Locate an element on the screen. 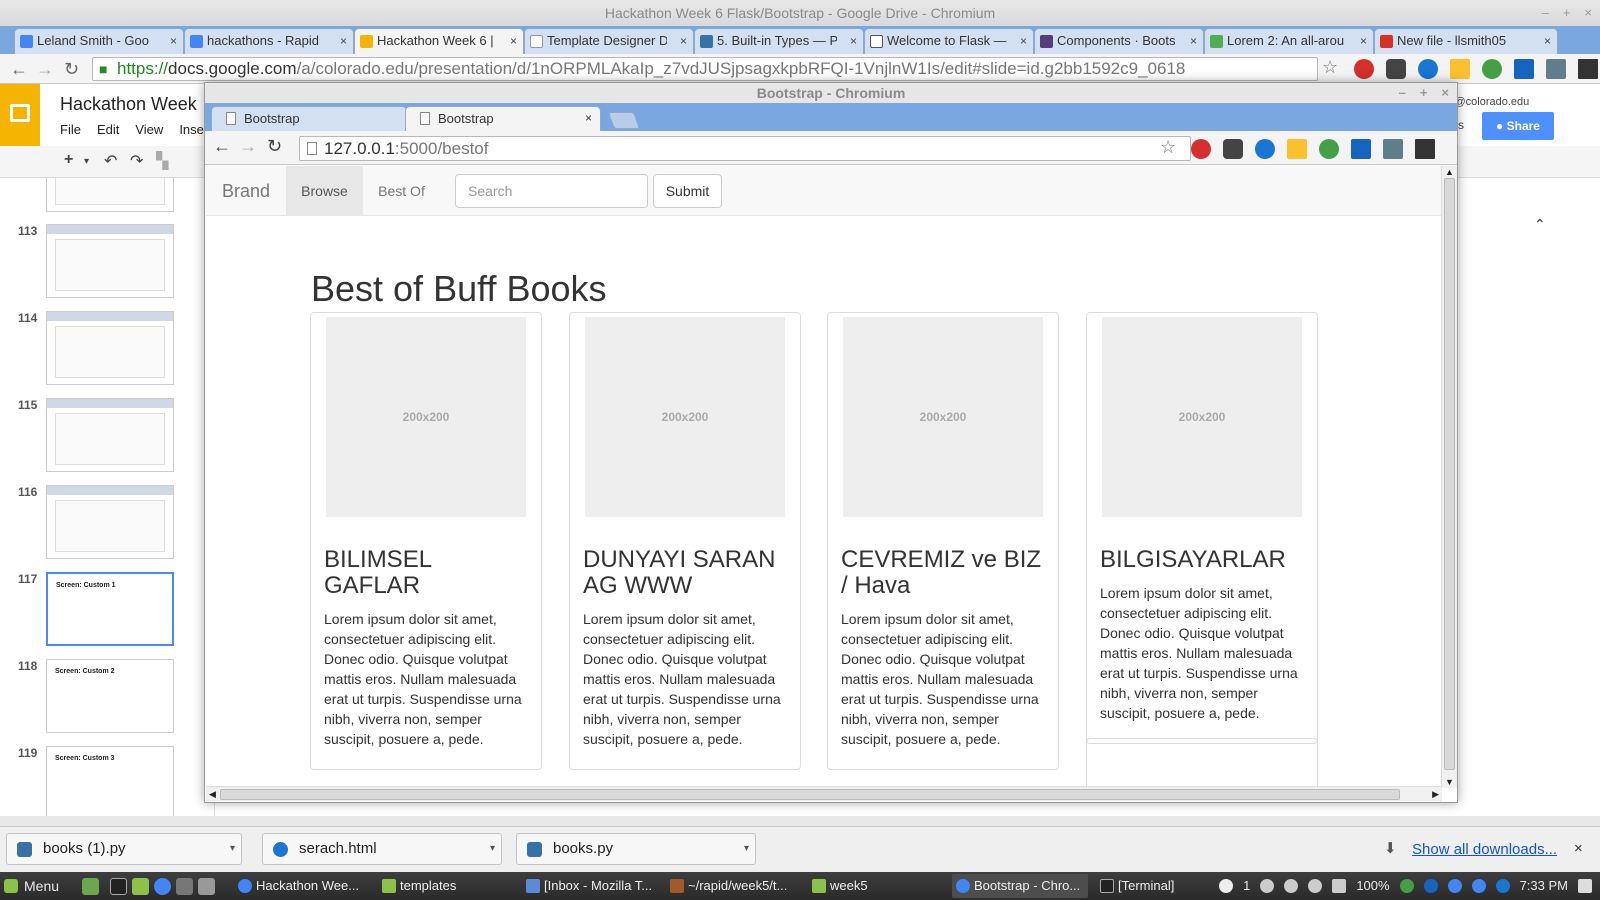 The width and height of the screenshot is (1600, 900). workspace-icon is located at coordinates (1585, 886).